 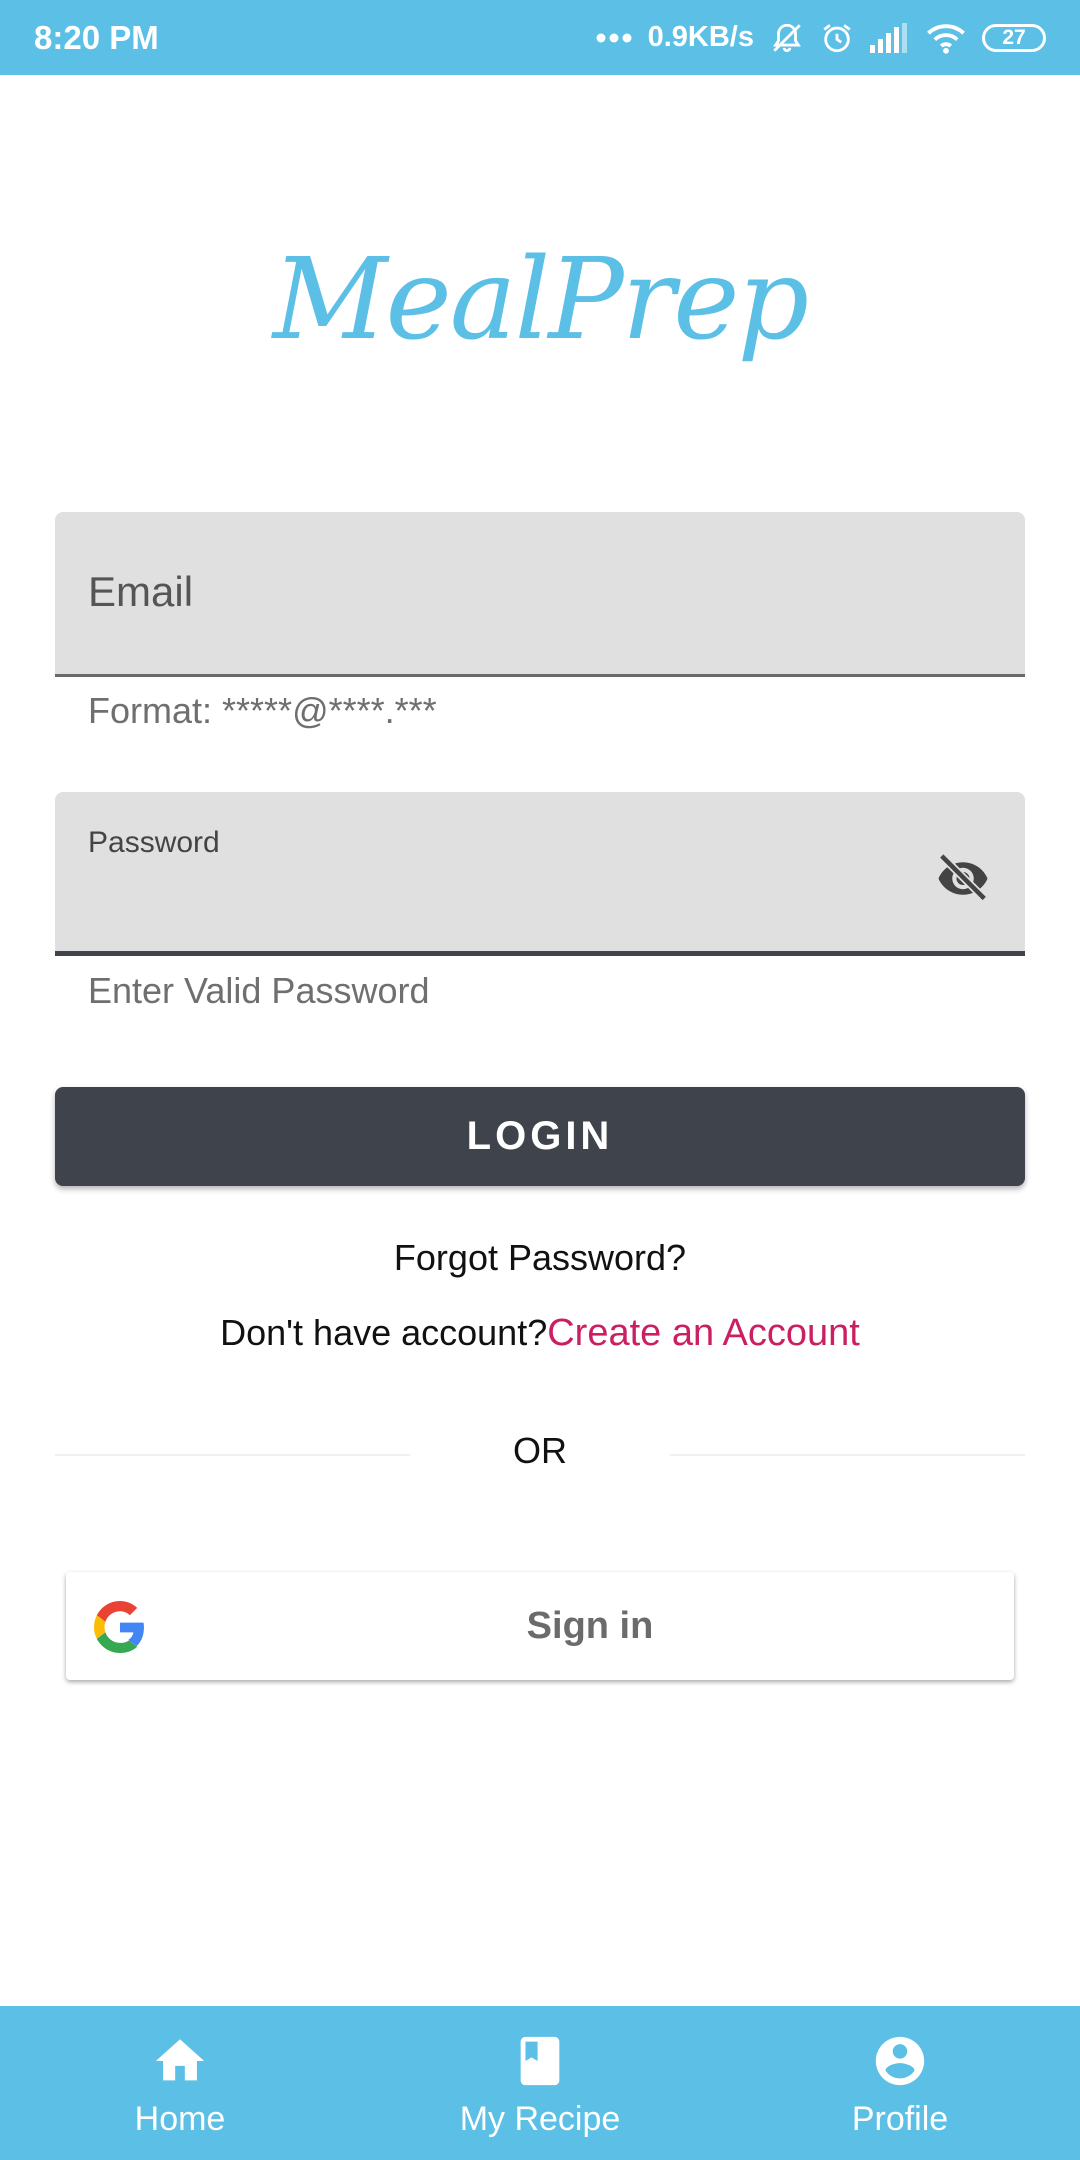 I want to click on status-icons: 0.9KB/s 27, so click(x=821, y=38).